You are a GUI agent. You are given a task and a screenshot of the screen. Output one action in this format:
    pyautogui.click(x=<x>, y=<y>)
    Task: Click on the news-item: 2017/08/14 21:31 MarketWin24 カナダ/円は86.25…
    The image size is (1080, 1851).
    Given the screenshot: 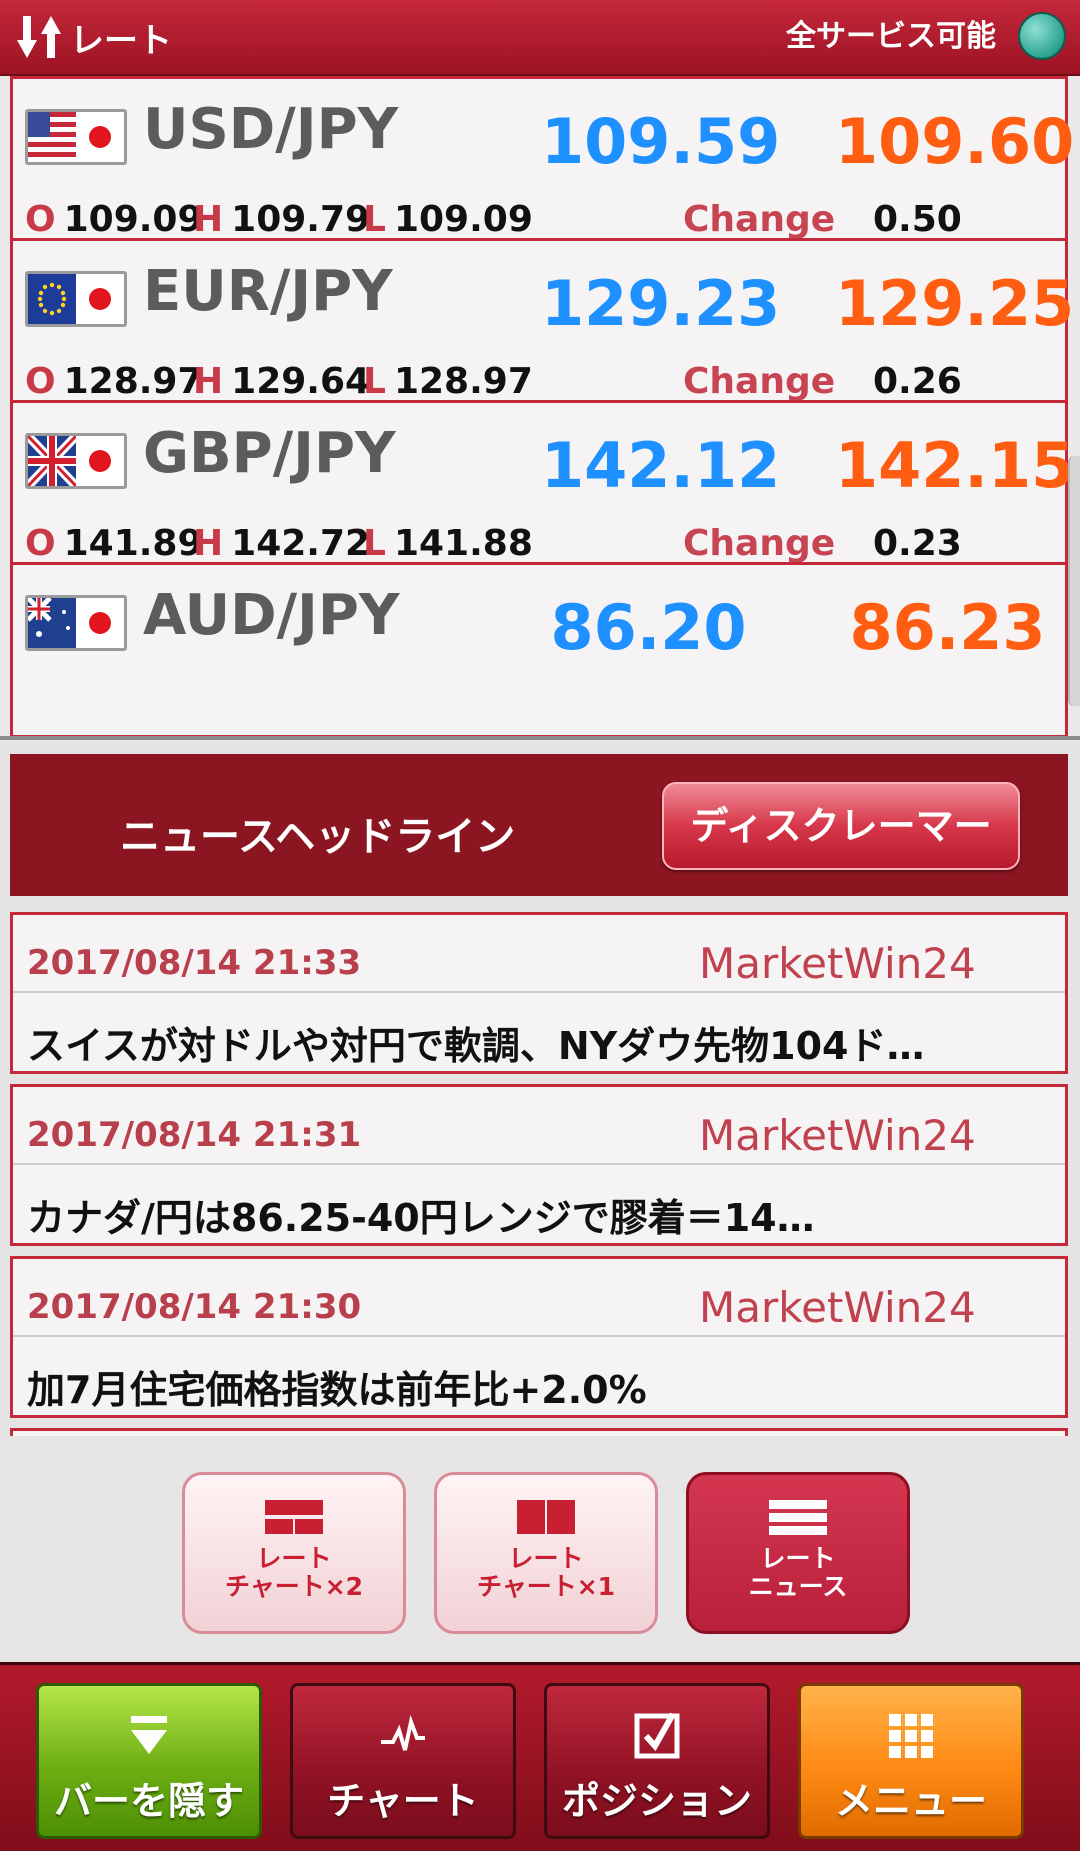 What is the action you would take?
    pyautogui.click(x=539, y=1165)
    